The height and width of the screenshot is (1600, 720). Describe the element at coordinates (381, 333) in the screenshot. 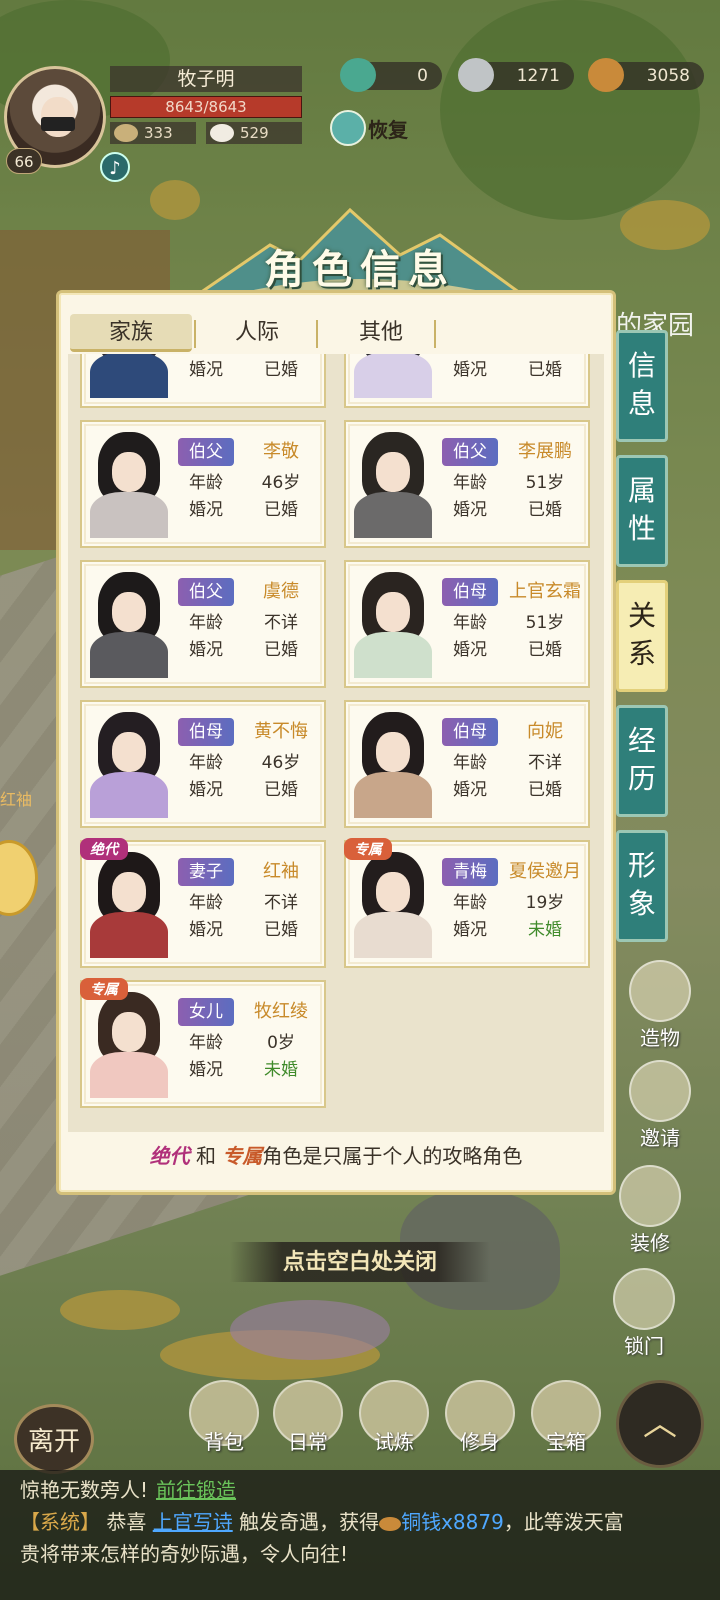

I see `tab-other: 其他` at that location.